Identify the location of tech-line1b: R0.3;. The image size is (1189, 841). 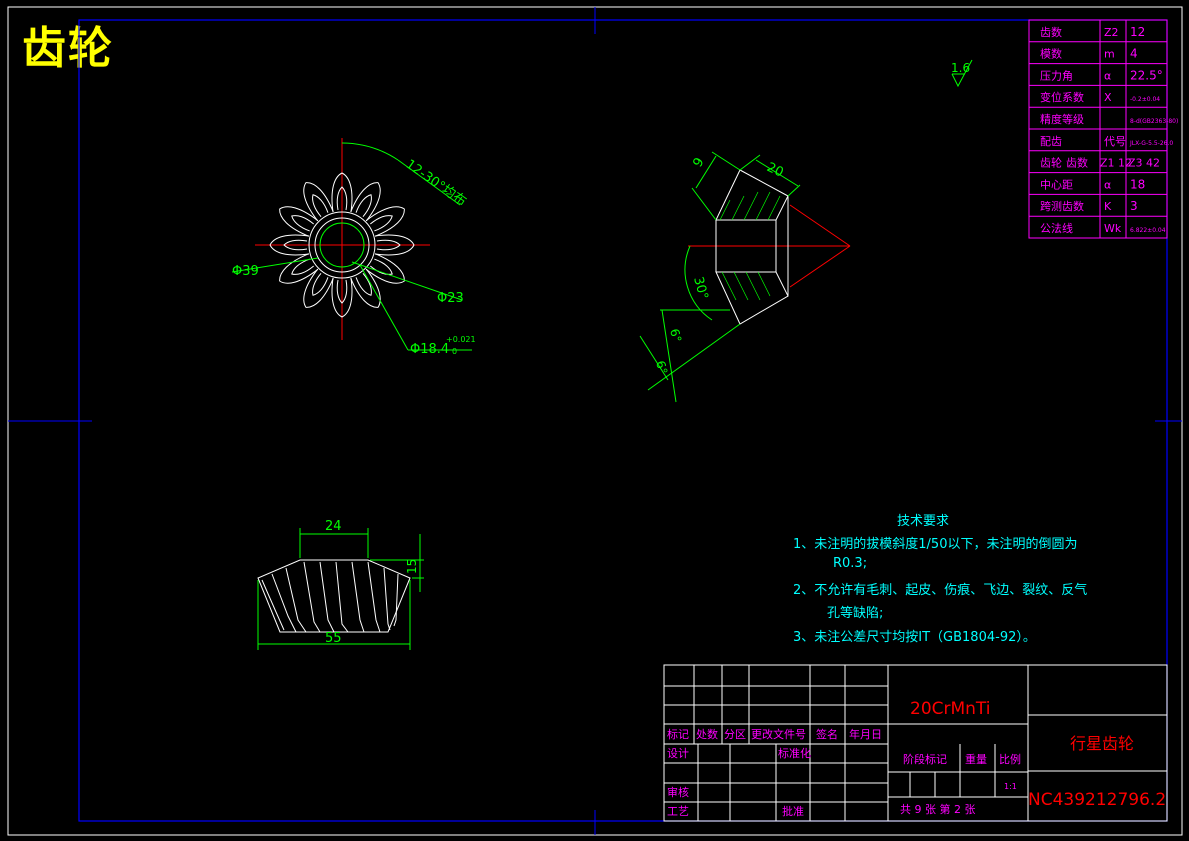
(850, 563).